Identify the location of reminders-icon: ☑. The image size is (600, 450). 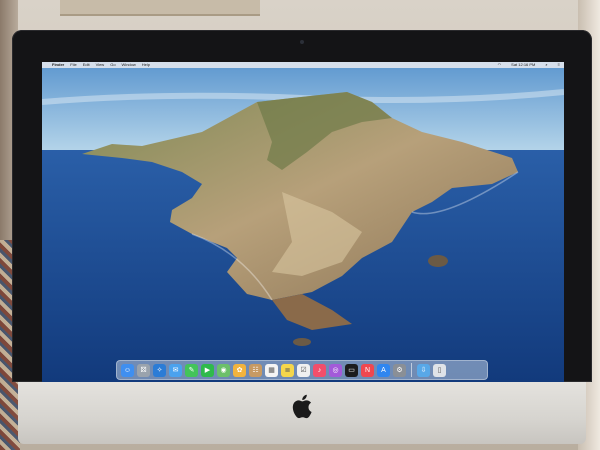
(303, 370).